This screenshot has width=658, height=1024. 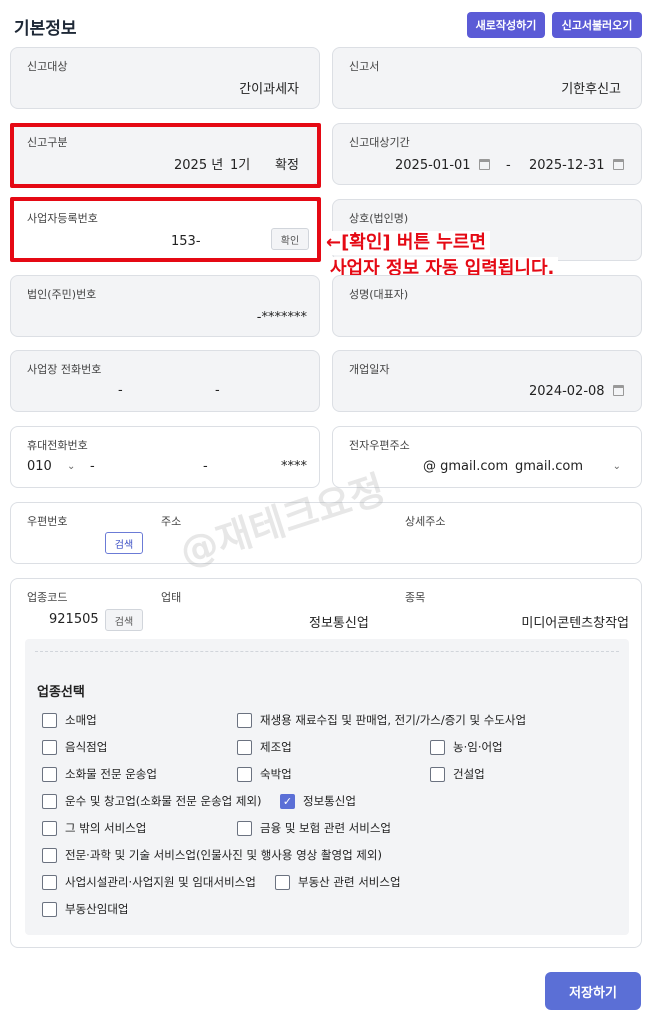 What do you see at coordinates (290, 239) in the screenshot?
I see `confirm-button: 확인` at bounding box center [290, 239].